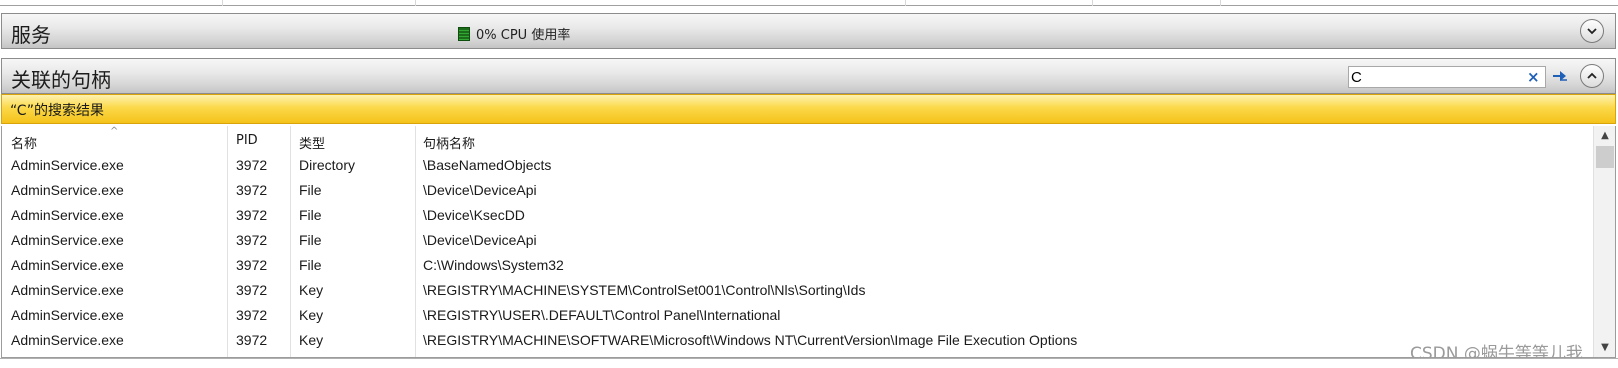  I want to click on previous-panel-edge, so click(809, 3).